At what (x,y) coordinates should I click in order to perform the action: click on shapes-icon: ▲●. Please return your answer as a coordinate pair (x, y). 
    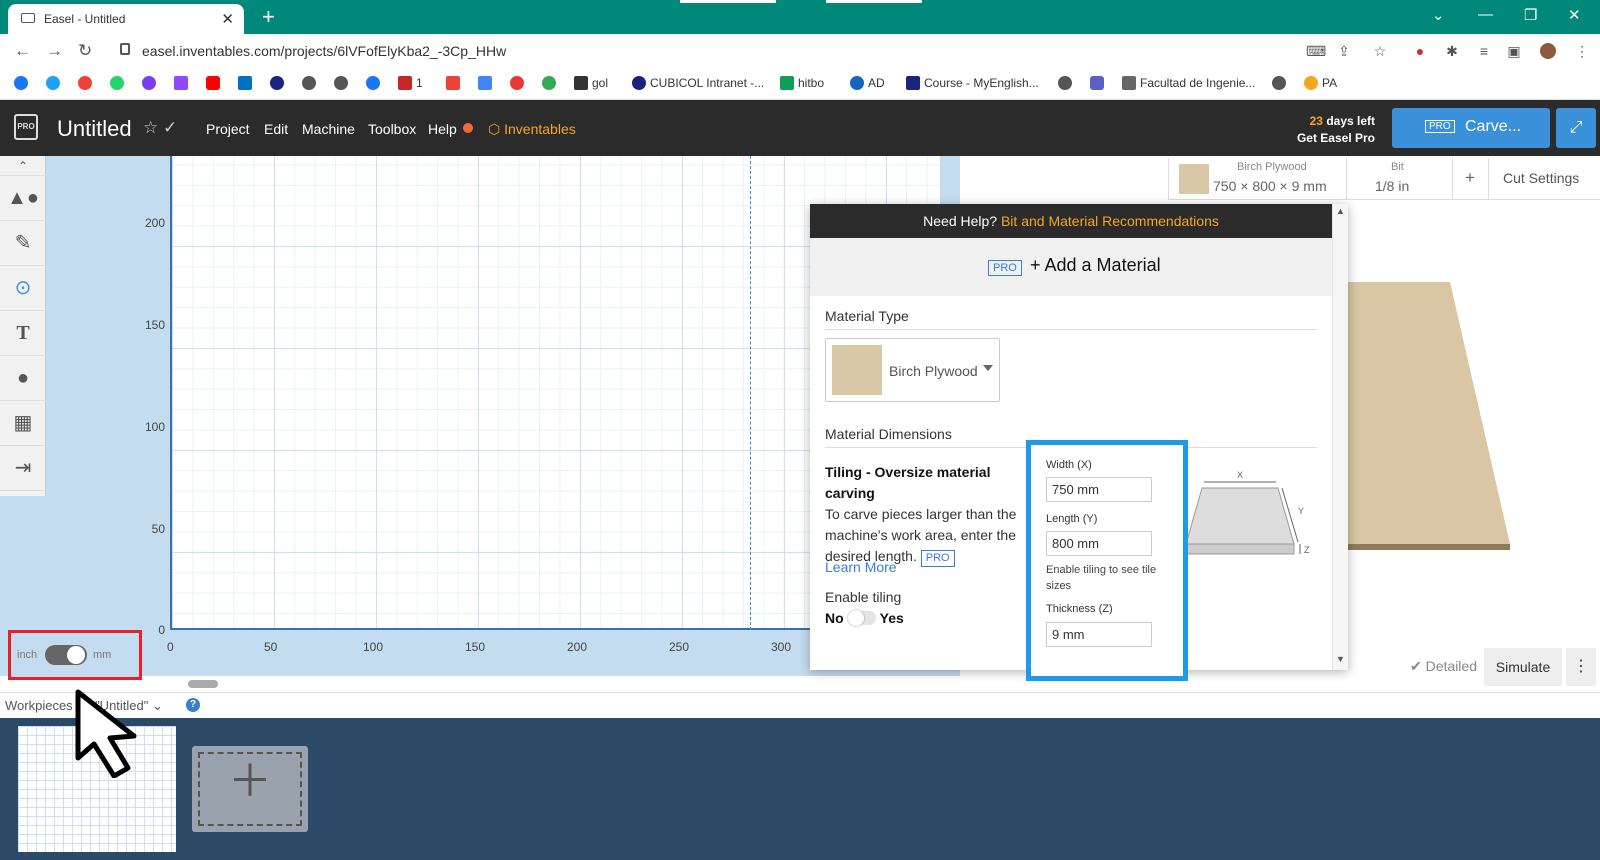
    Looking at the image, I should click on (23, 198).